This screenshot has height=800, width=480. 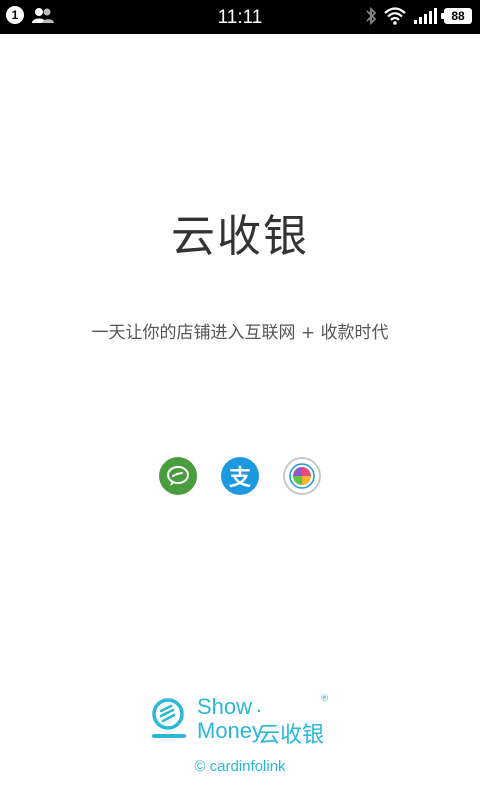 What do you see at coordinates (395, 16) in the screenshot?
I see `wifi-icon` at bounding box center [395, 16].